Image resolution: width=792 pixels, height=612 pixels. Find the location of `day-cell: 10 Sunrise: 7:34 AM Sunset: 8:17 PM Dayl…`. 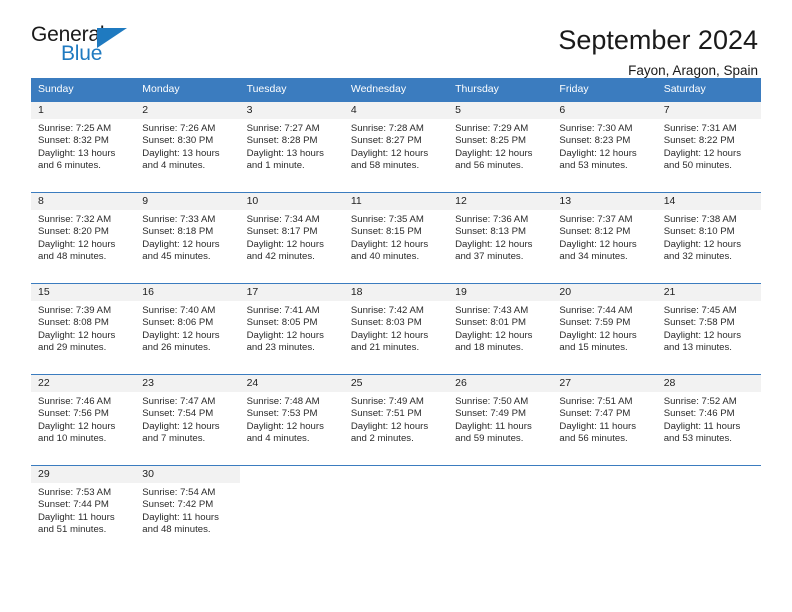

day-cell: 10 Sunrise: 7:34 AM Sunset: 8:17 PM Dayl… is located at coordinates (291, 233).